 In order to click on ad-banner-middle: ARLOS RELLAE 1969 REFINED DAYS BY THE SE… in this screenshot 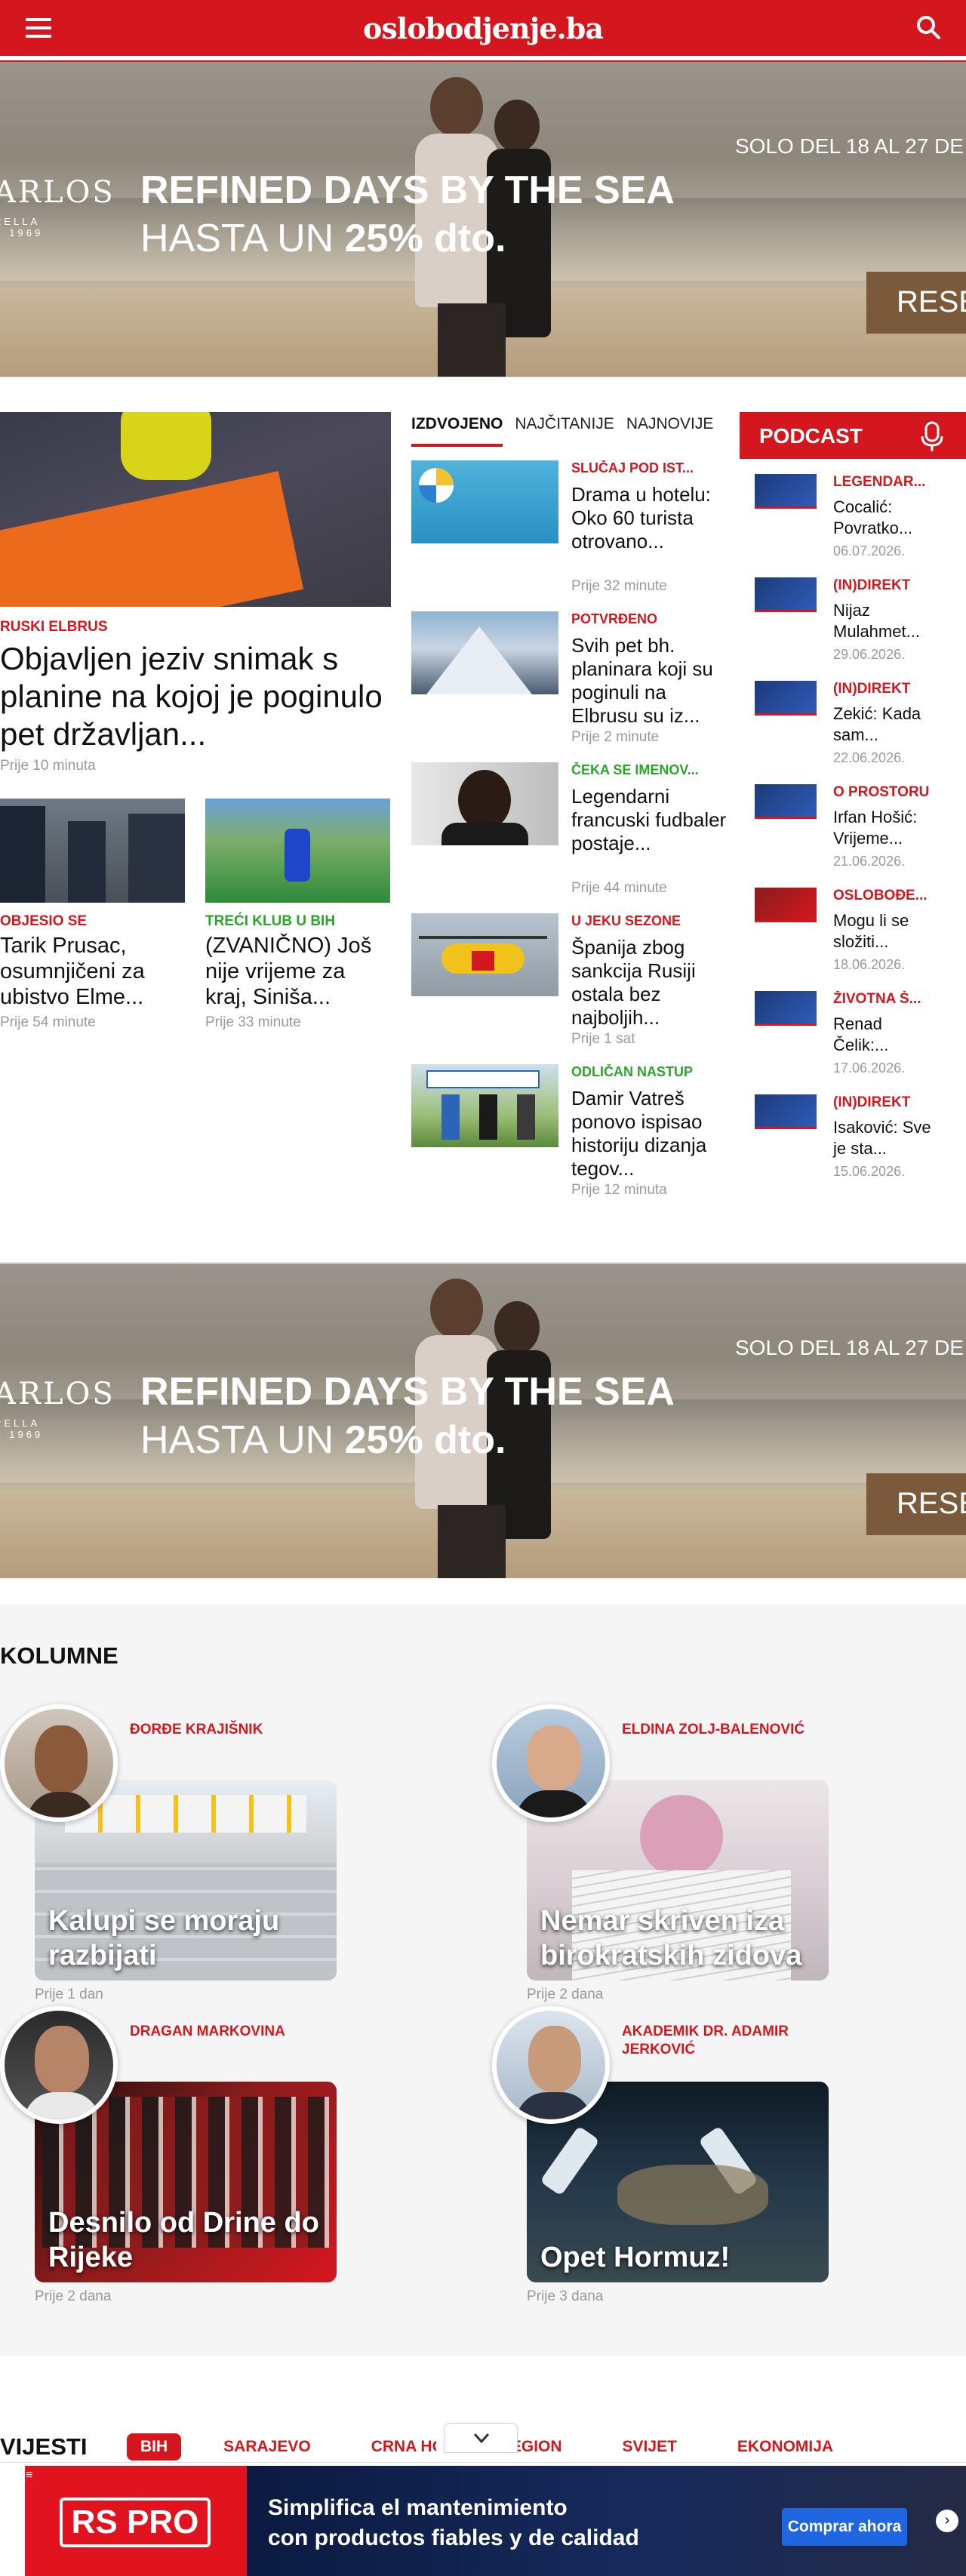, I will do `click(483, 1420)`.